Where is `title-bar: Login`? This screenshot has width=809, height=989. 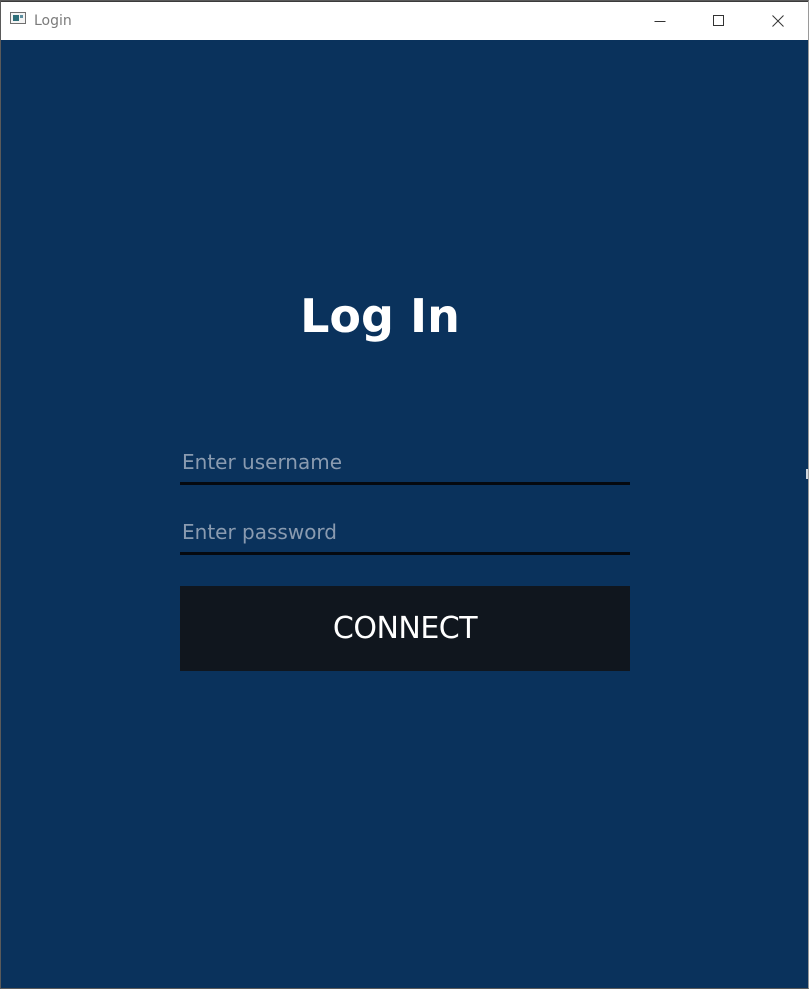
title-bar: Login is located at coordinates (404, 20).